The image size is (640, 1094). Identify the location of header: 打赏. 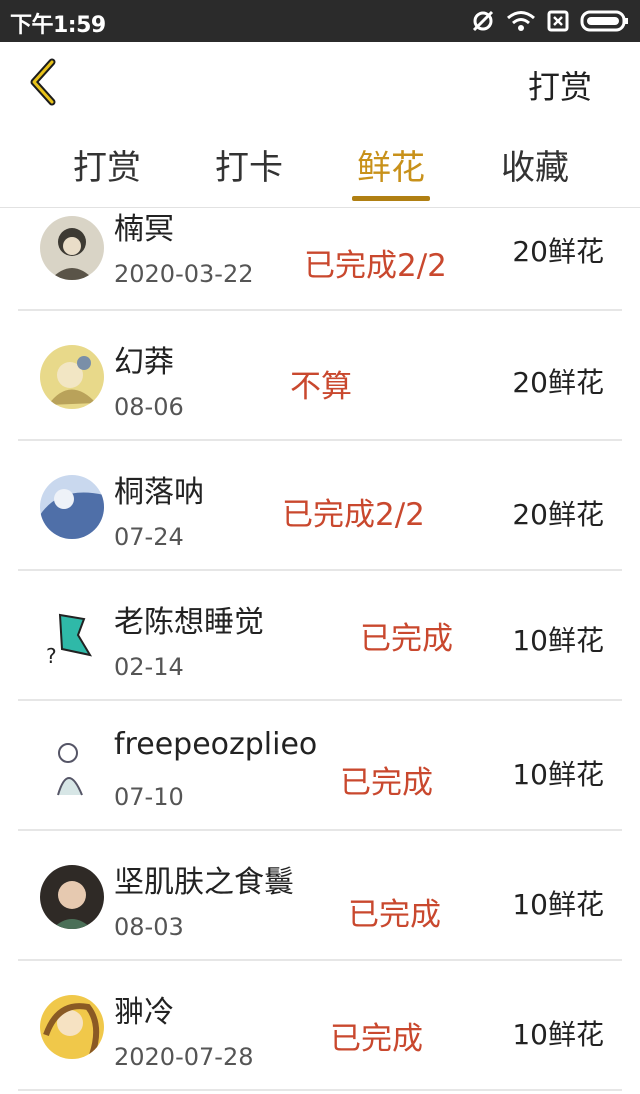
(320, 82).